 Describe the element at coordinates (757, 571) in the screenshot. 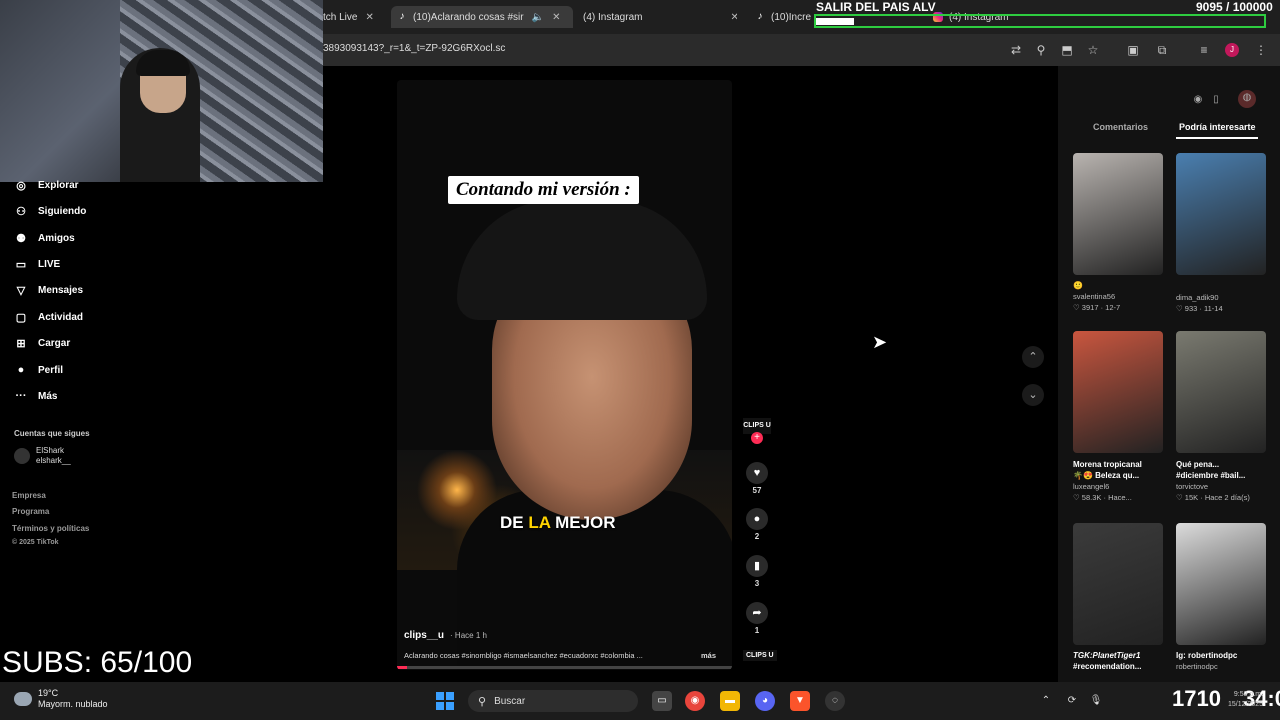

I see `save-button: ▮ 3` at that location.